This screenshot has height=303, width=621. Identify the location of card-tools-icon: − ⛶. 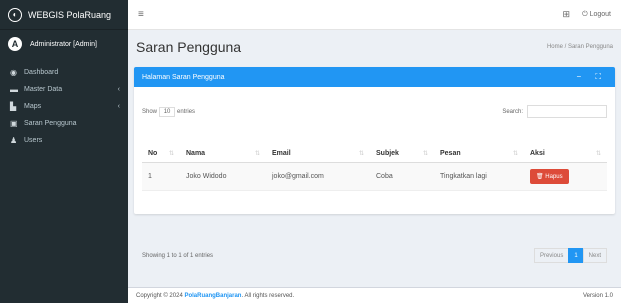
(592, 77).